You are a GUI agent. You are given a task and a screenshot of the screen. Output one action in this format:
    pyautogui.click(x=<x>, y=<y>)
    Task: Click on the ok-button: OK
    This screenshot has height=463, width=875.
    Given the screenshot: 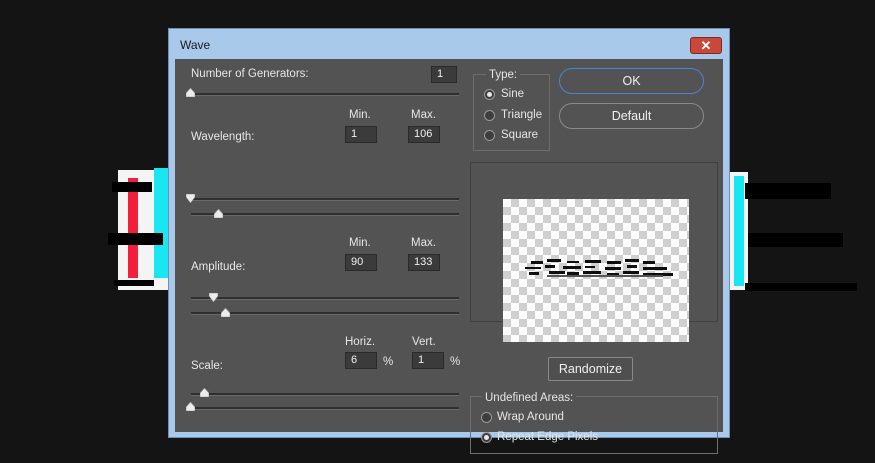 What is the action you would take?
    pyautogui.click(x=631, y=81)
    